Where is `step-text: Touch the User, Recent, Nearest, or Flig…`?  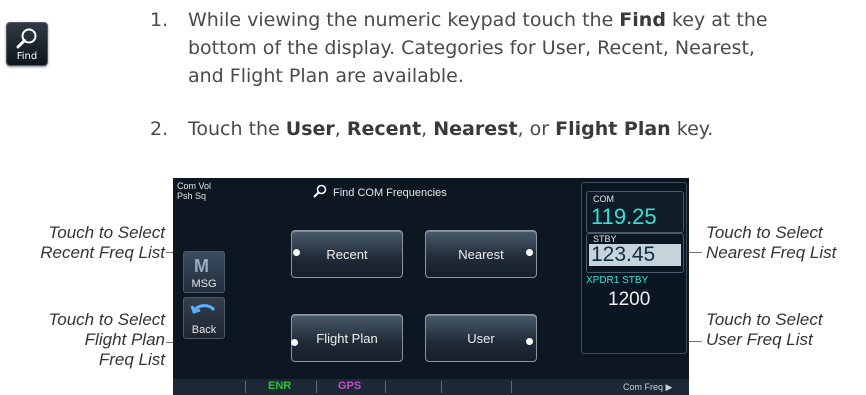 step-text: Touch the User, Recent, Nearest, or Flig… is located at coordinates (450, 129).